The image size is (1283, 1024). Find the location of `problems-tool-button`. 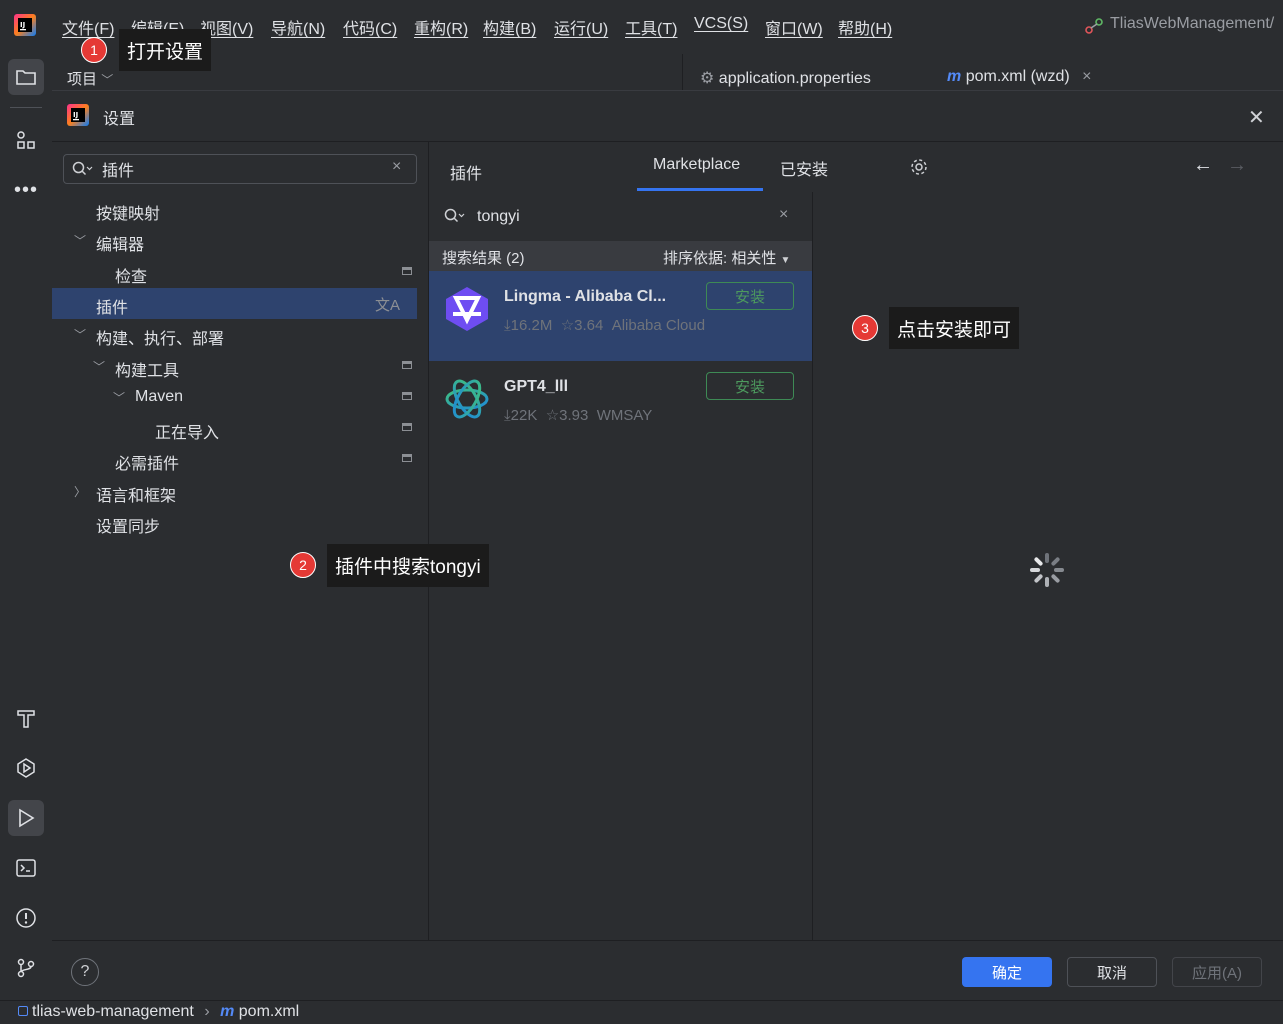

problems-tool-button is located at coordinates (26, 918).